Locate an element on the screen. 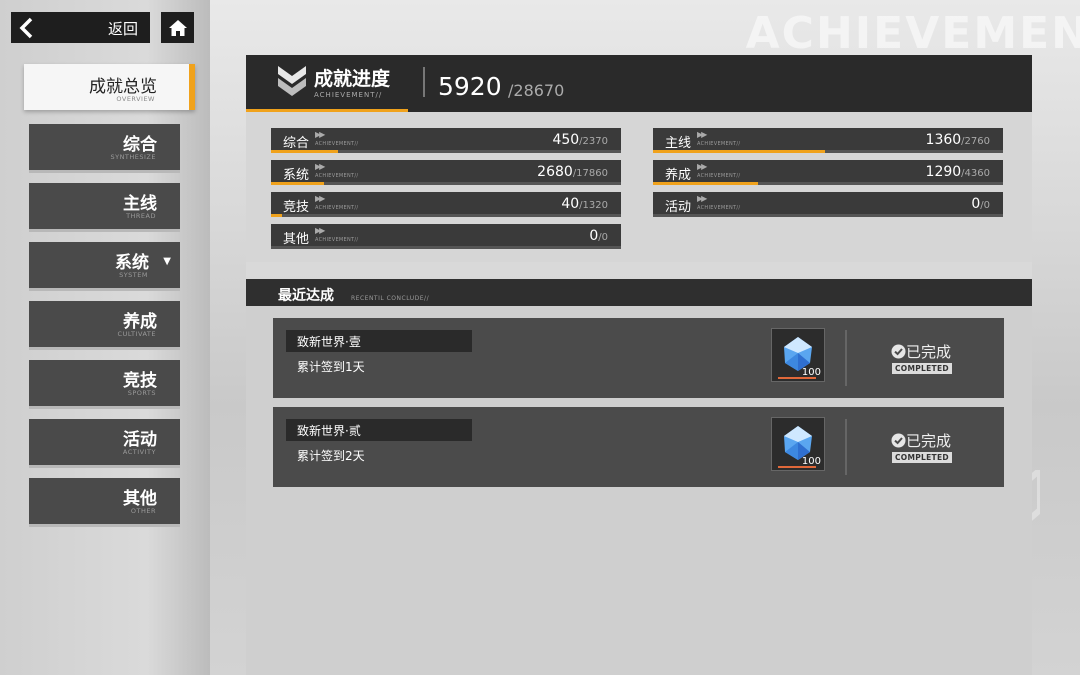  stat-name: 综合 is located at coordinates (296, 143).